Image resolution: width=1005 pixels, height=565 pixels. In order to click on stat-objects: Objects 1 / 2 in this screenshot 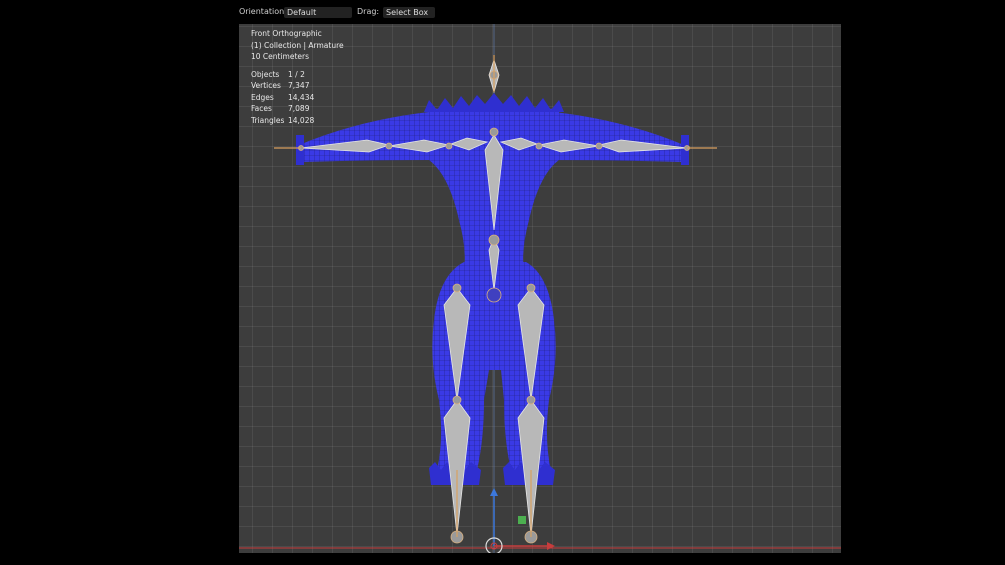, I will do `click(278, 74)`.